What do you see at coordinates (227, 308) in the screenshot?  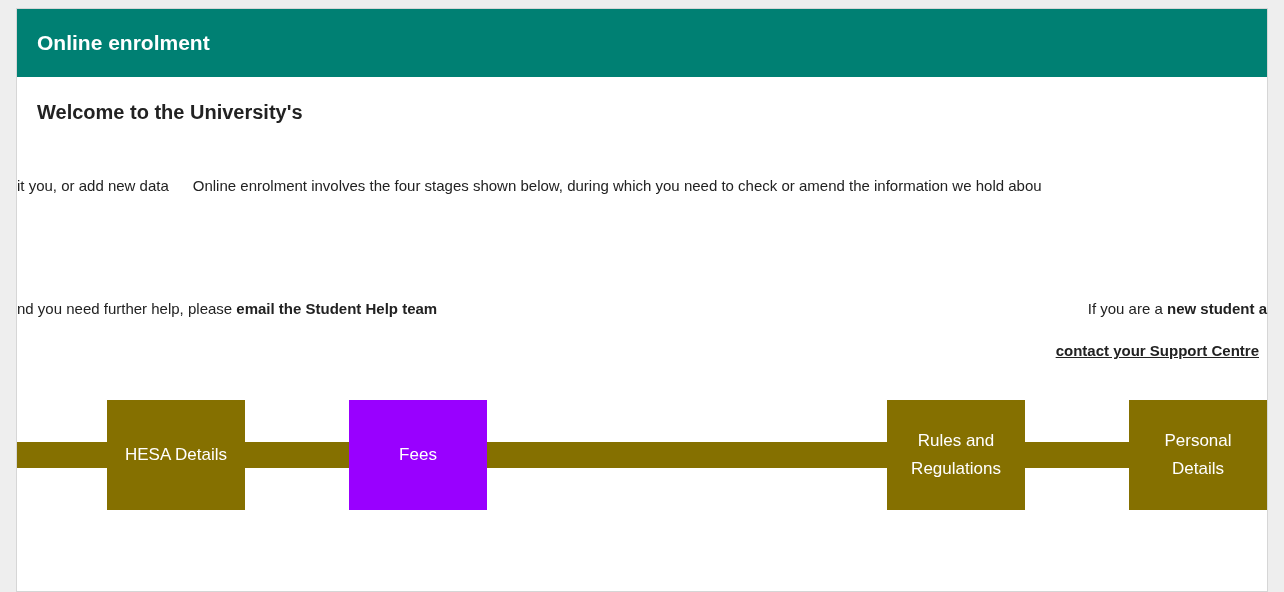 I see `help-text: nd you need further help, please email the Student Help team` at bounding box center [227, 308].